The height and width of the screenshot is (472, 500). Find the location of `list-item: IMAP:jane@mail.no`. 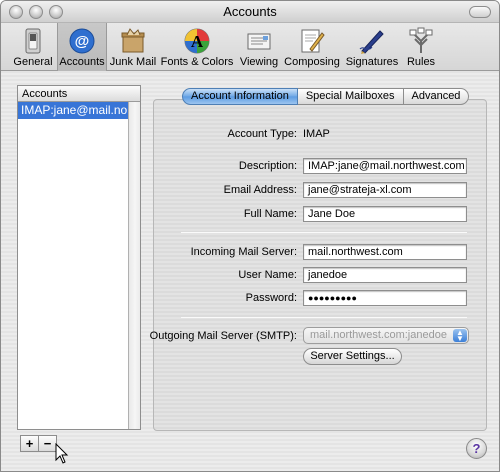

list-item: IMAP:jane@mail.no is located at coordinates (79, 110).